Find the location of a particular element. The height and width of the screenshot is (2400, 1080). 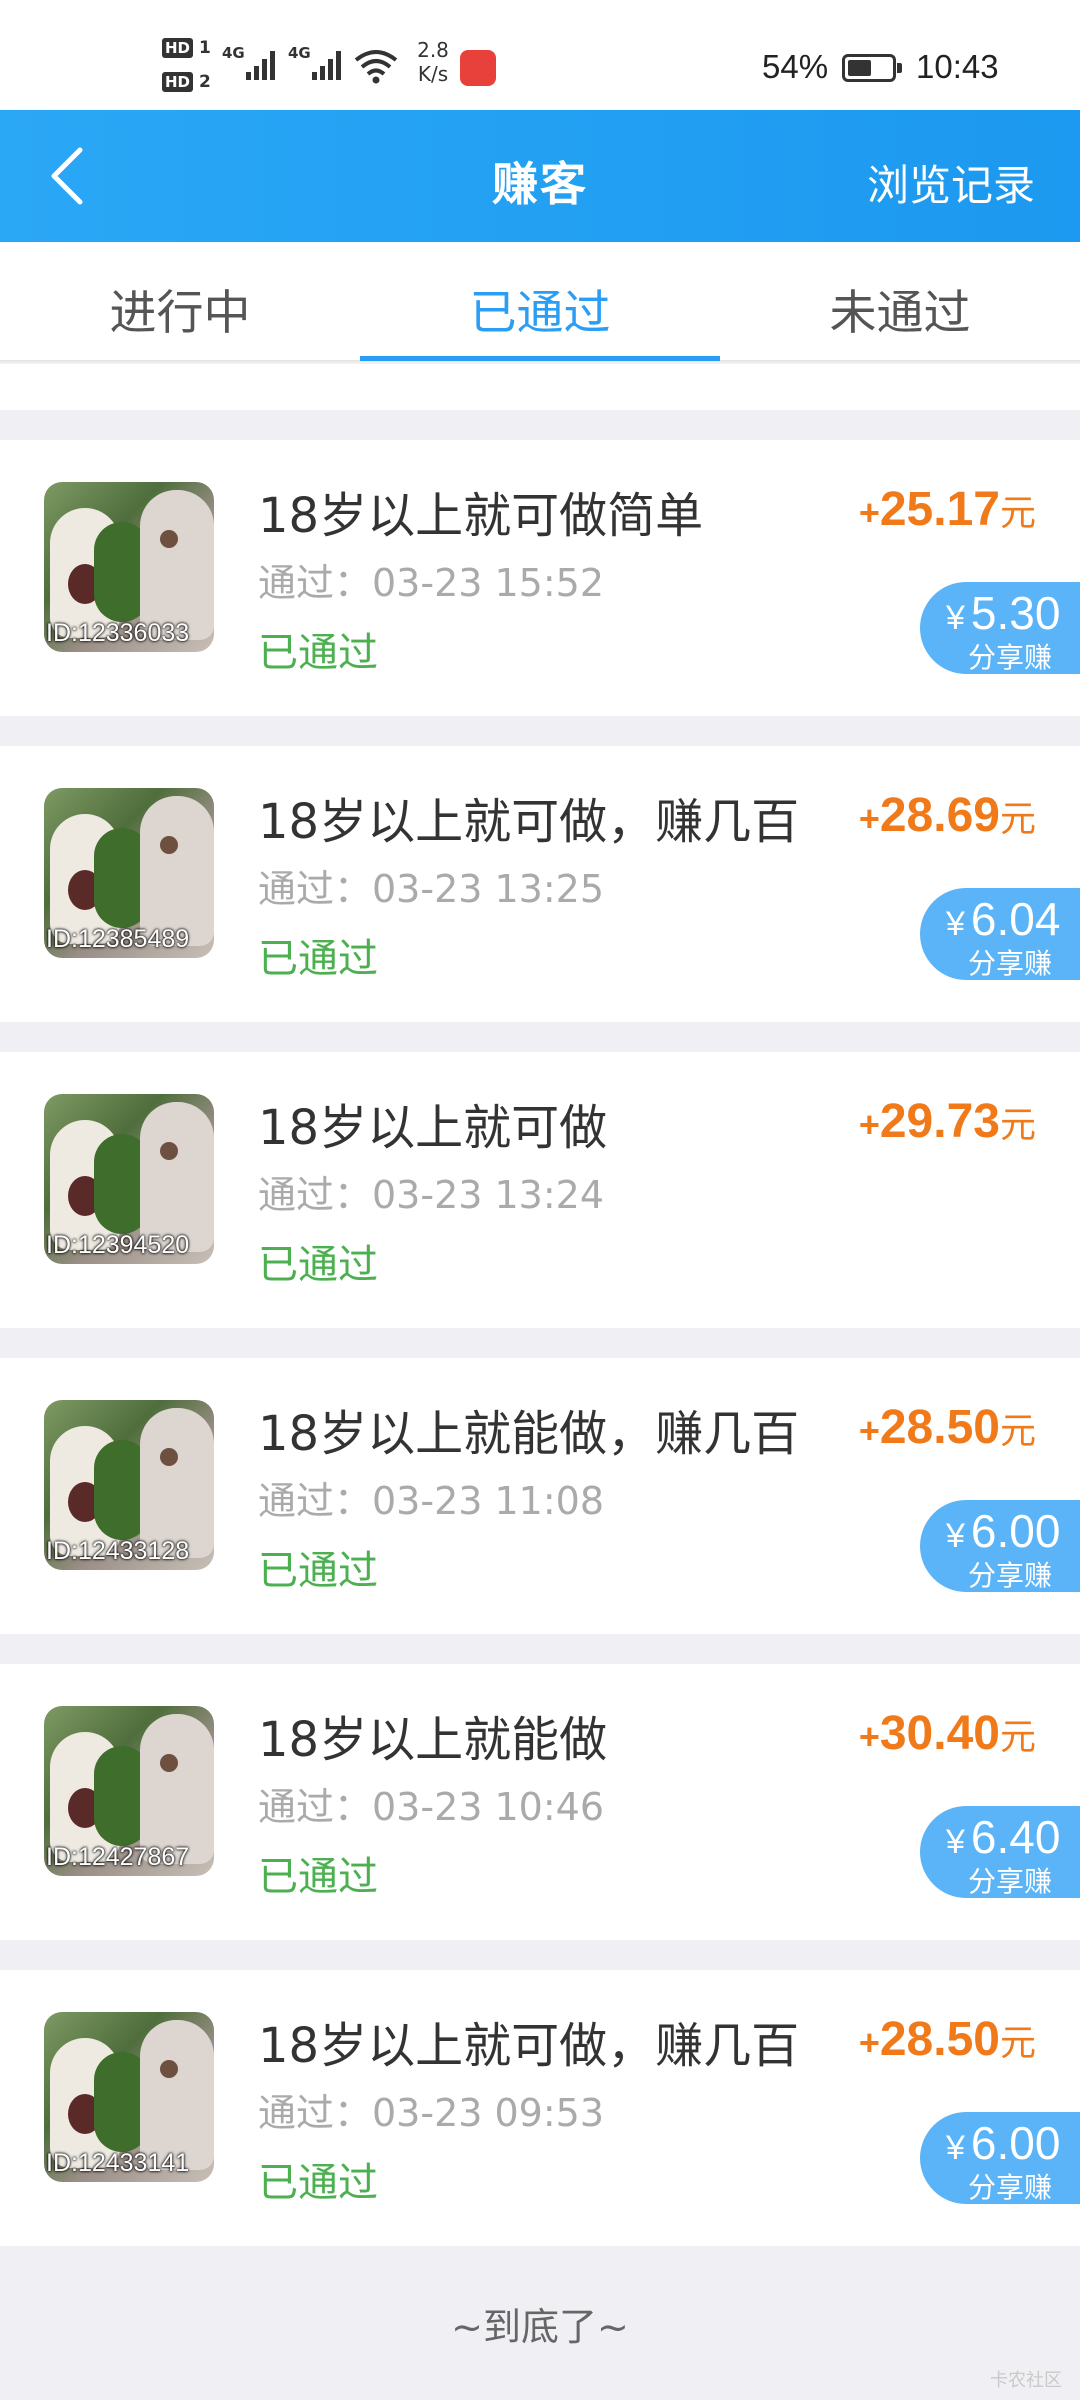

share-value: 6.40 is located at coordinates (1015, 1837).